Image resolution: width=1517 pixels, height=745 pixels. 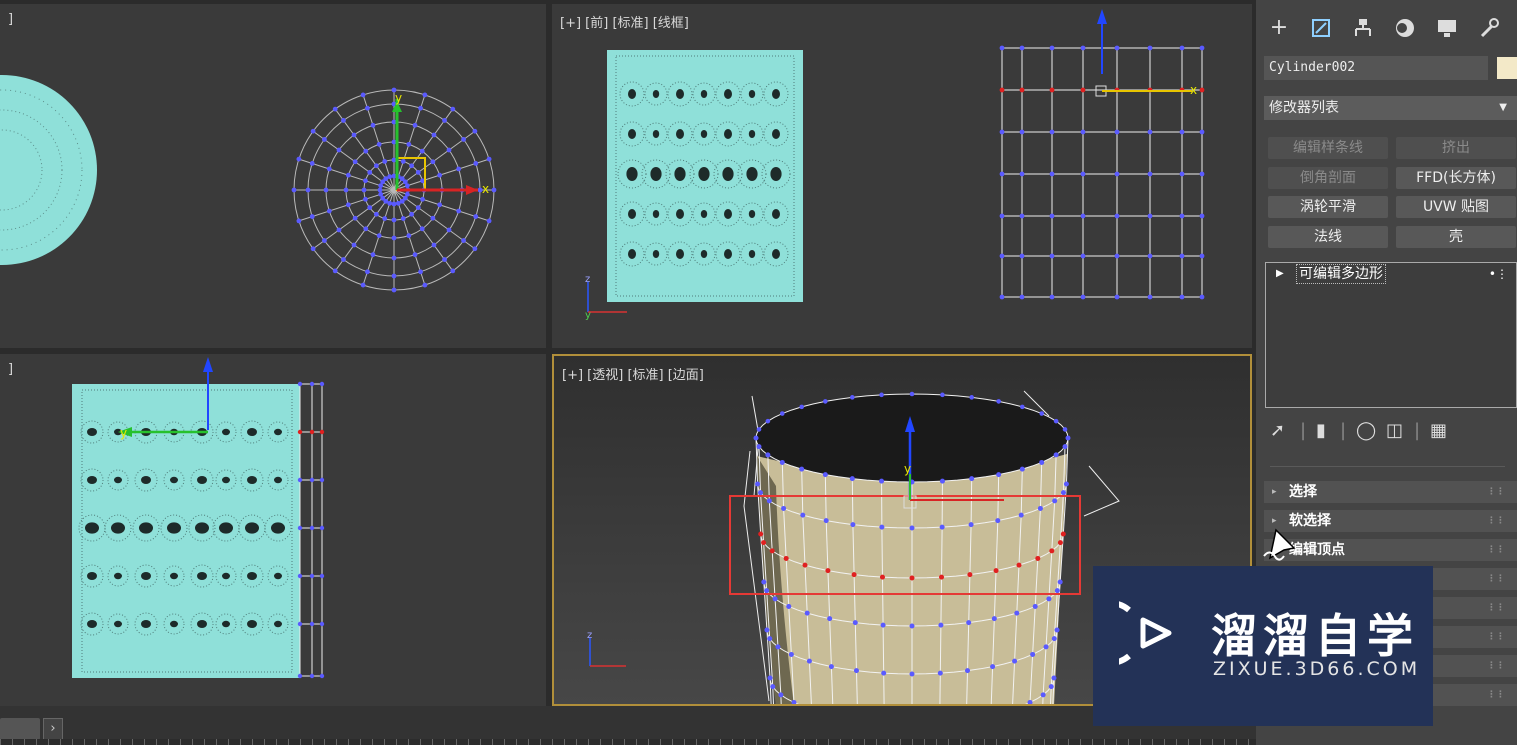 I want to click on rollout-selection: ▸ 选择 ⋮⋮, so click(x=1390, y=492).